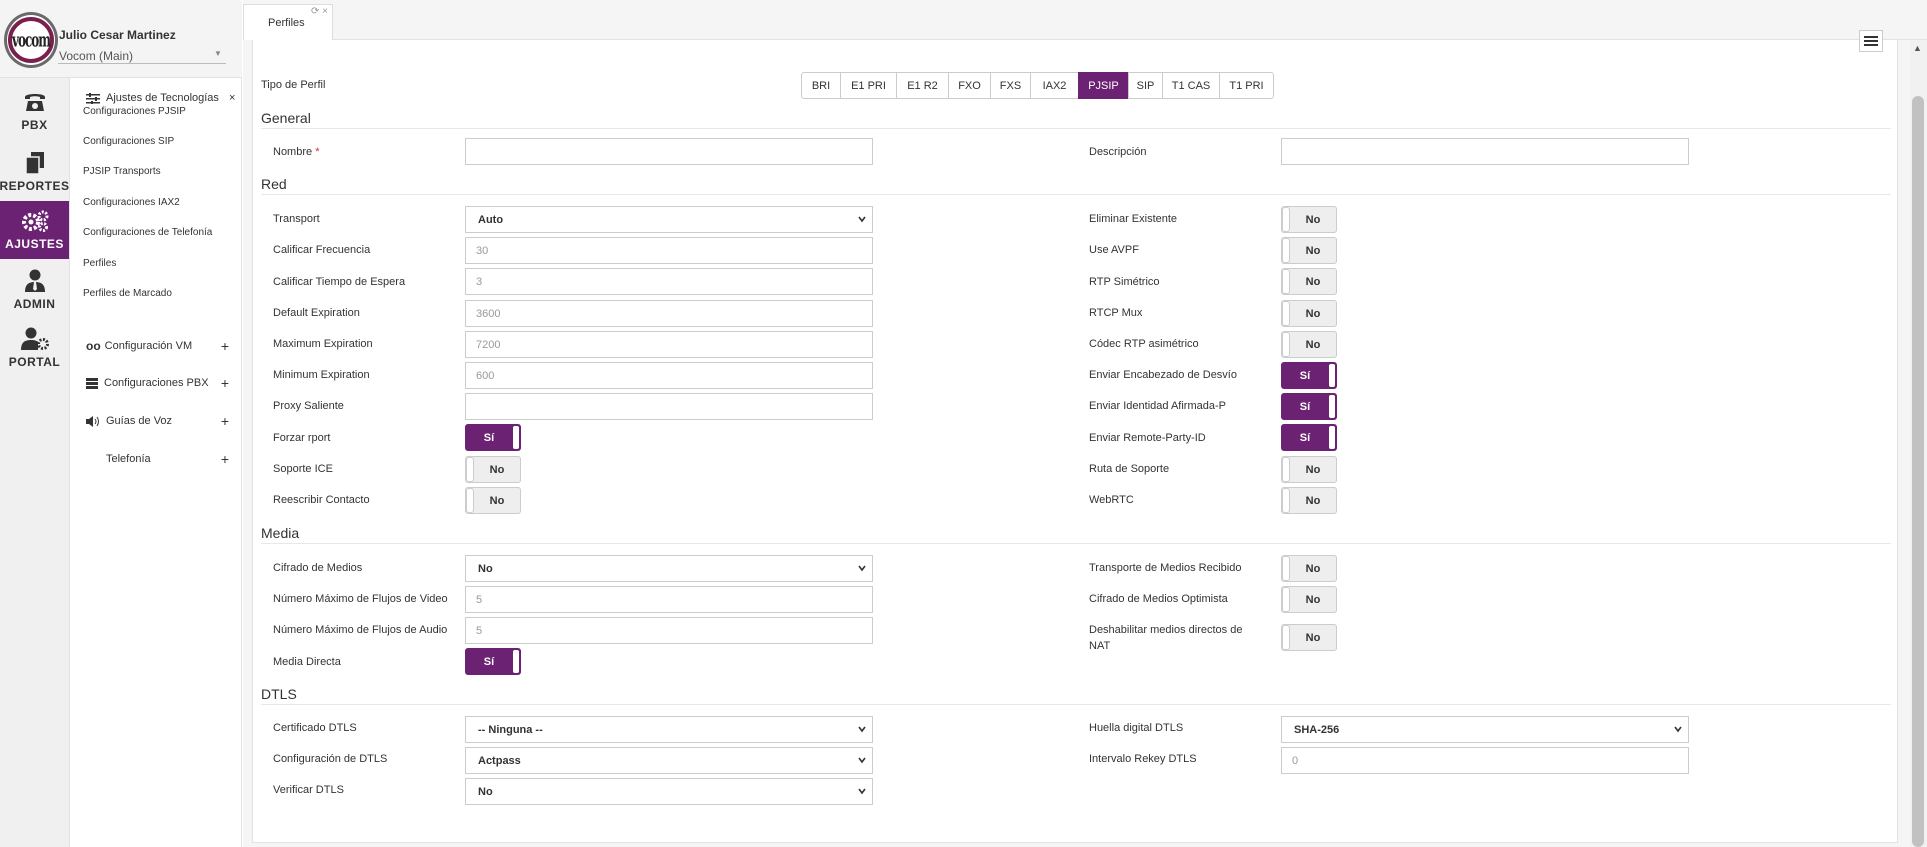 The height and width of the screenshot is (847, 1927). I want to click on webrtc-toggle: No, so click(1309, 500).